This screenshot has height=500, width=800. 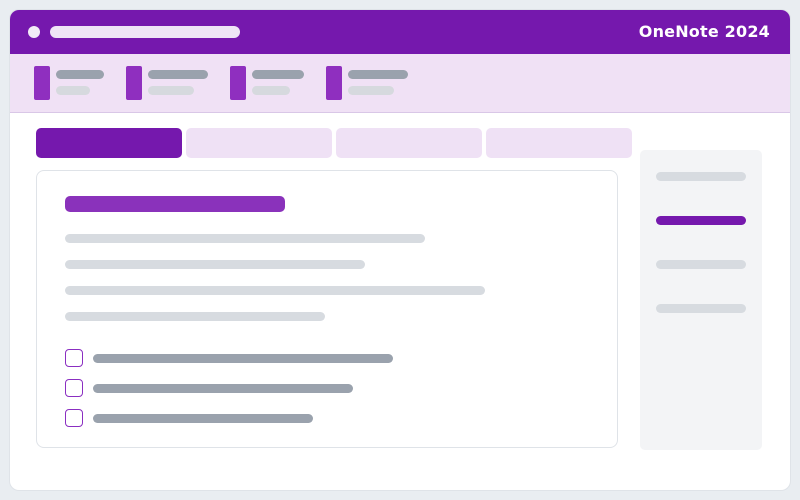 What do you see at coordinates (704, 31) in the screenshot?
I see `app-title: OneNote 2024` at bounding box center [704, 31].